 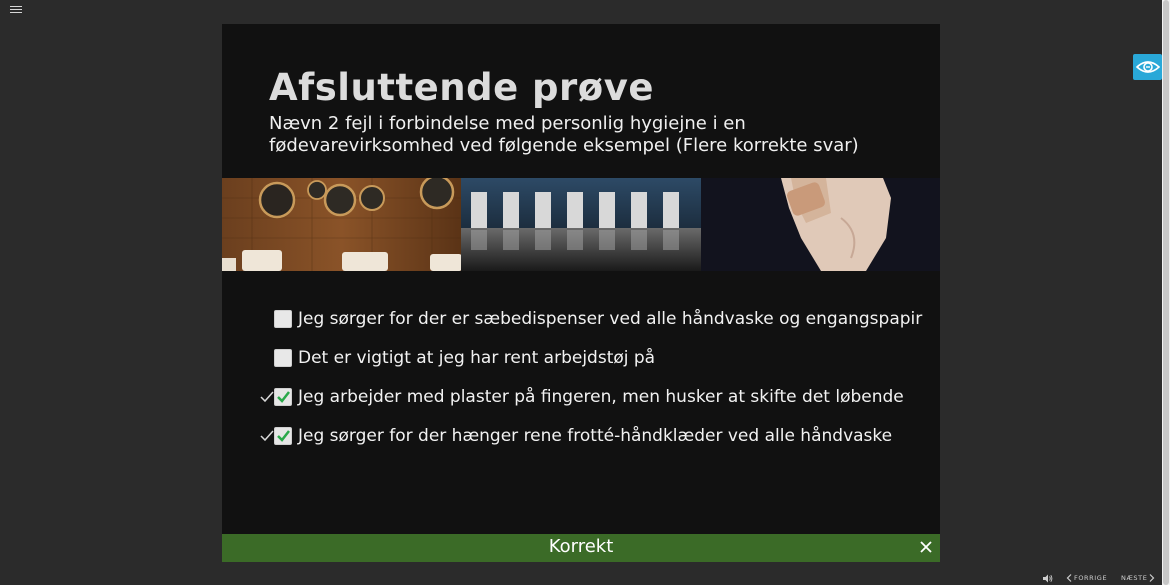 I want to click on menu-icon, so click(x=16, y=9).